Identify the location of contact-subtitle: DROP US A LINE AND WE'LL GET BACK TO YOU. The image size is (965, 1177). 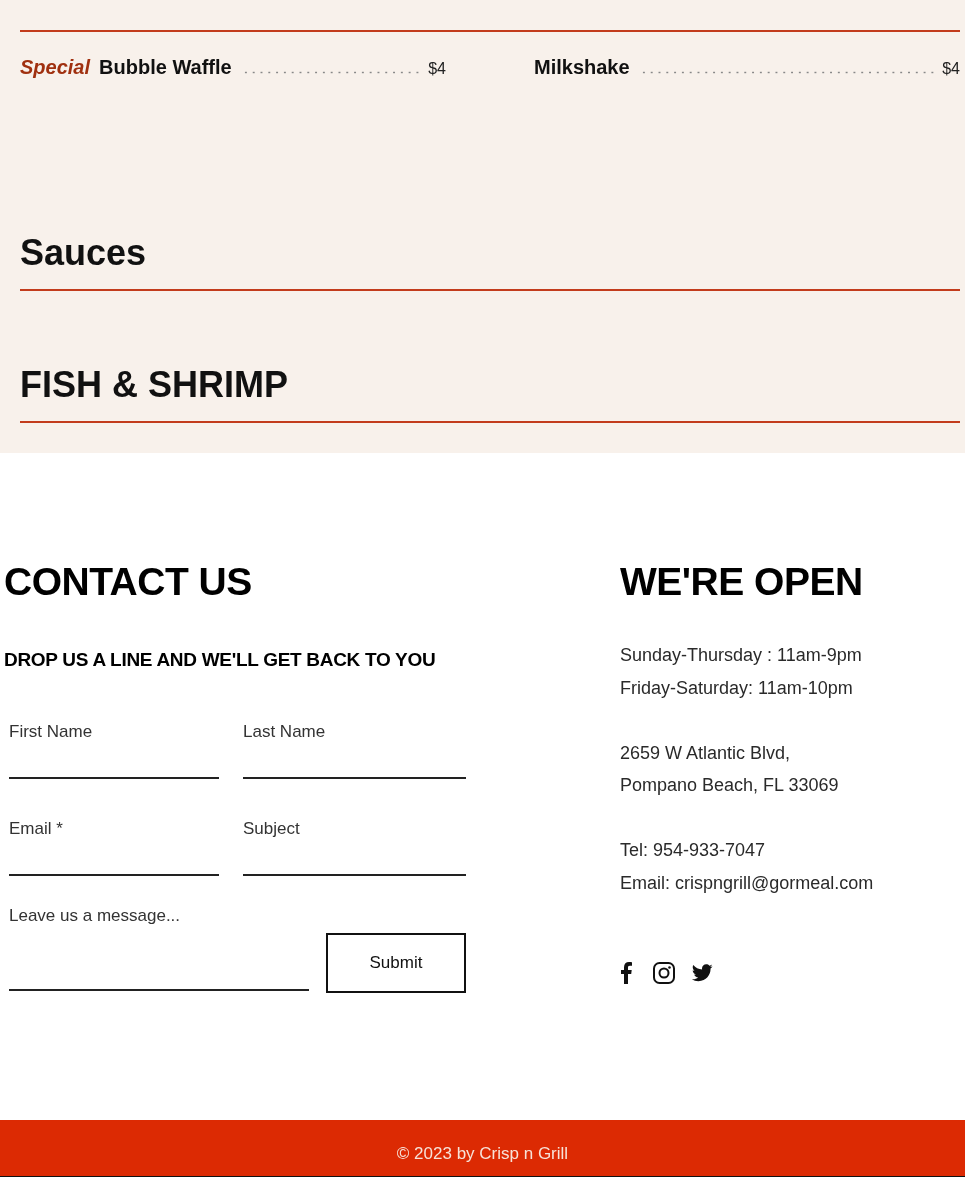
(220, 660).